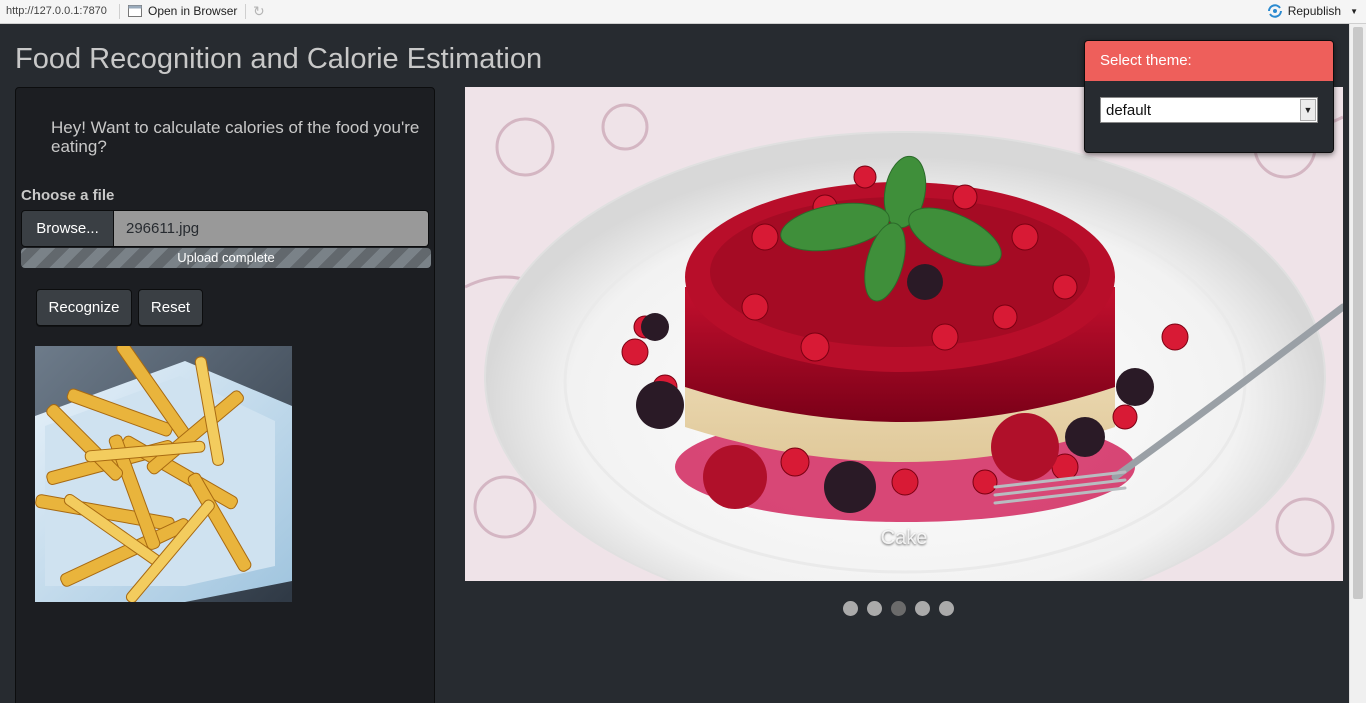  Describe the element at coordinates (1274, 11) in the screenshot. I see `republish-icon` at that location.